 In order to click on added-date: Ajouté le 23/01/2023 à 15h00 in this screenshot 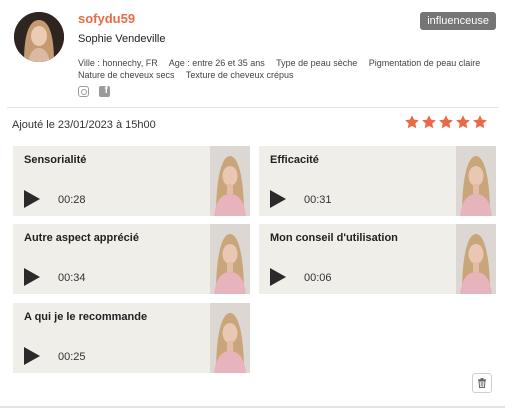, I will do `click(84, 125)`.